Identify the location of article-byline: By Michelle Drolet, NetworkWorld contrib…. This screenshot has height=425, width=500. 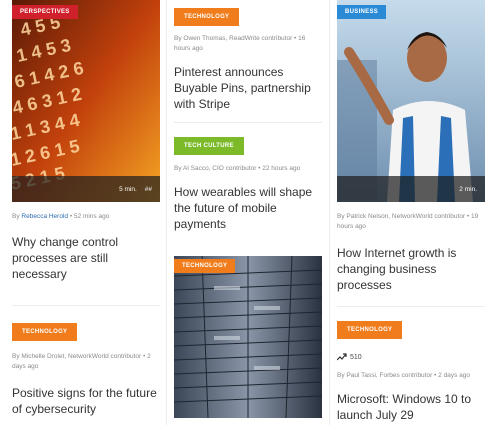
(81, 361).